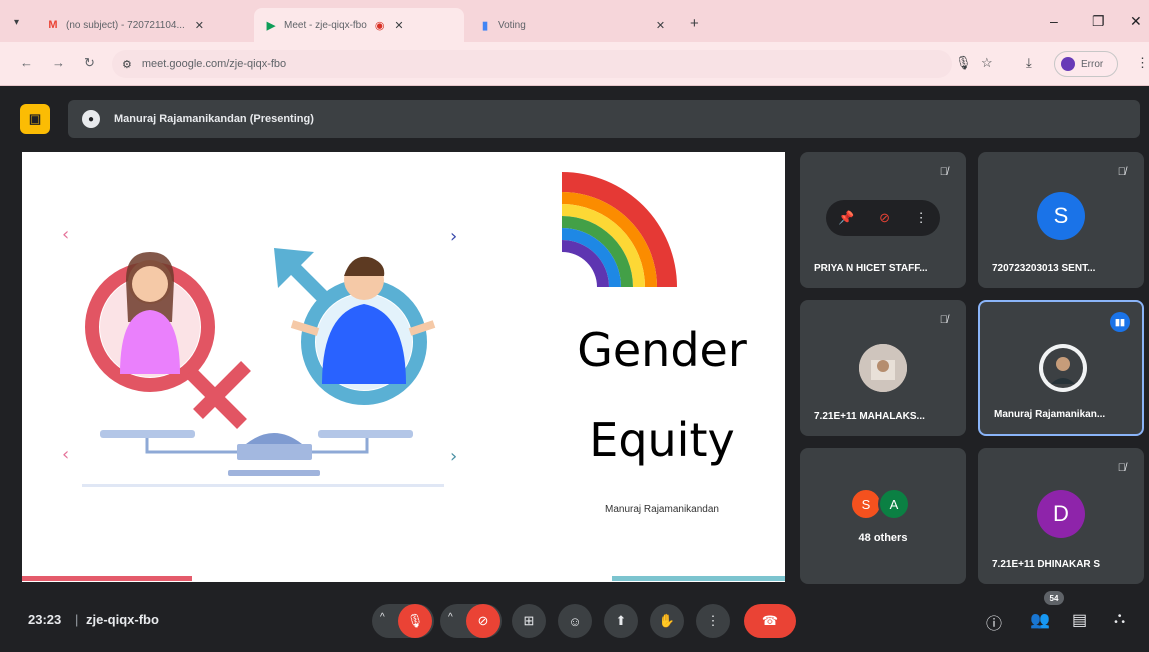 The height and width of the screenshot is (652, 1149). I want to click on reactions-button: ☺, so click(575, 621).